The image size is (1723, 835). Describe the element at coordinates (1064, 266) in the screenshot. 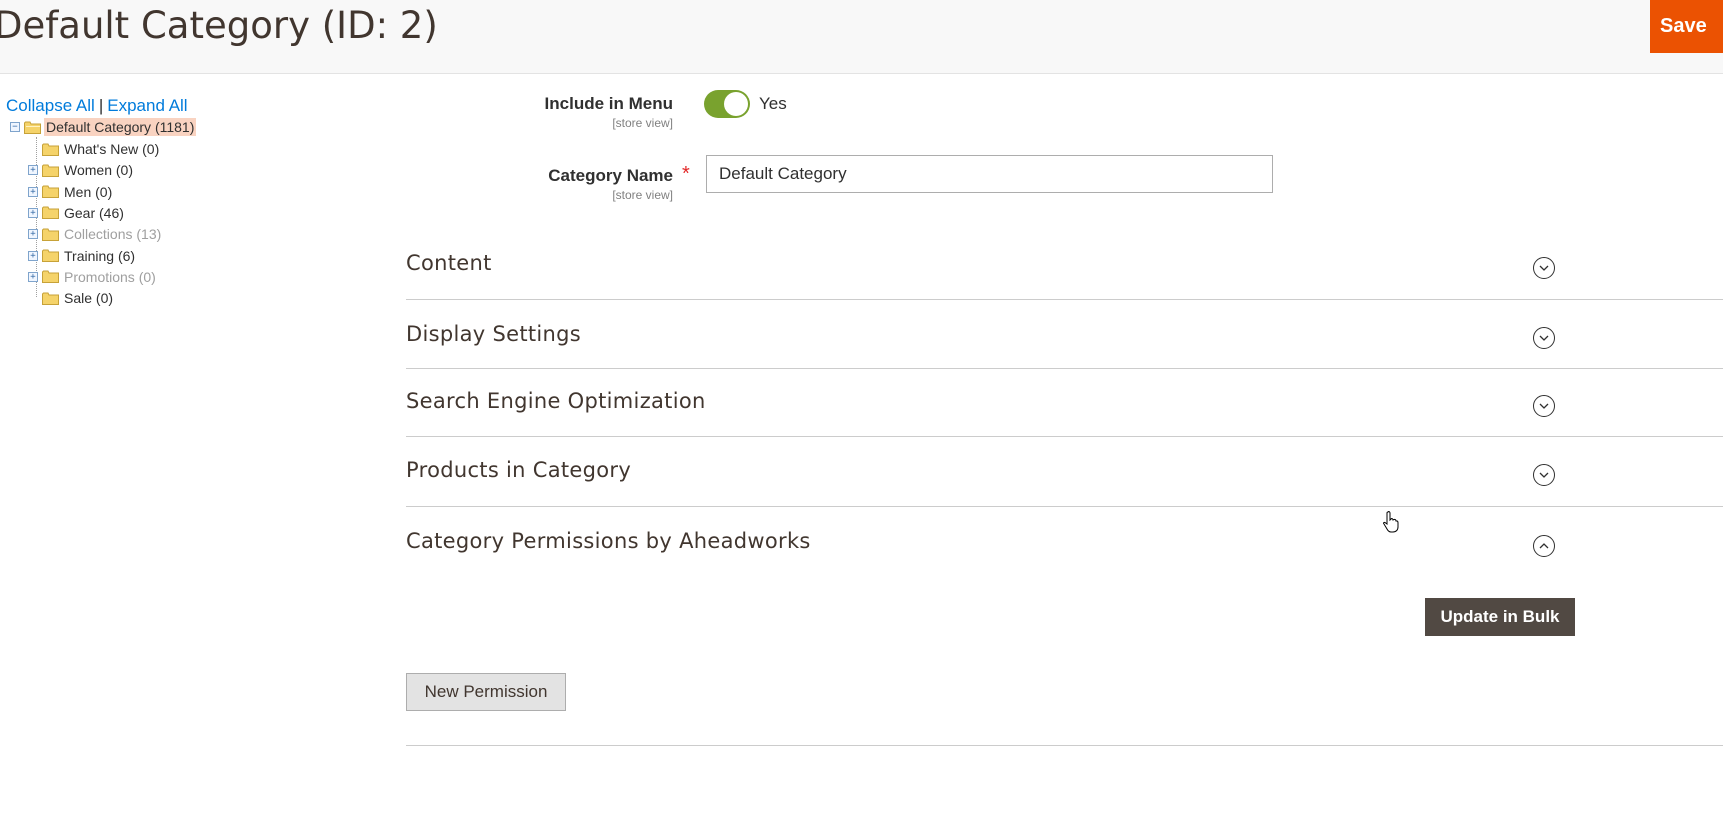

I see `section-content: Content` at that location.